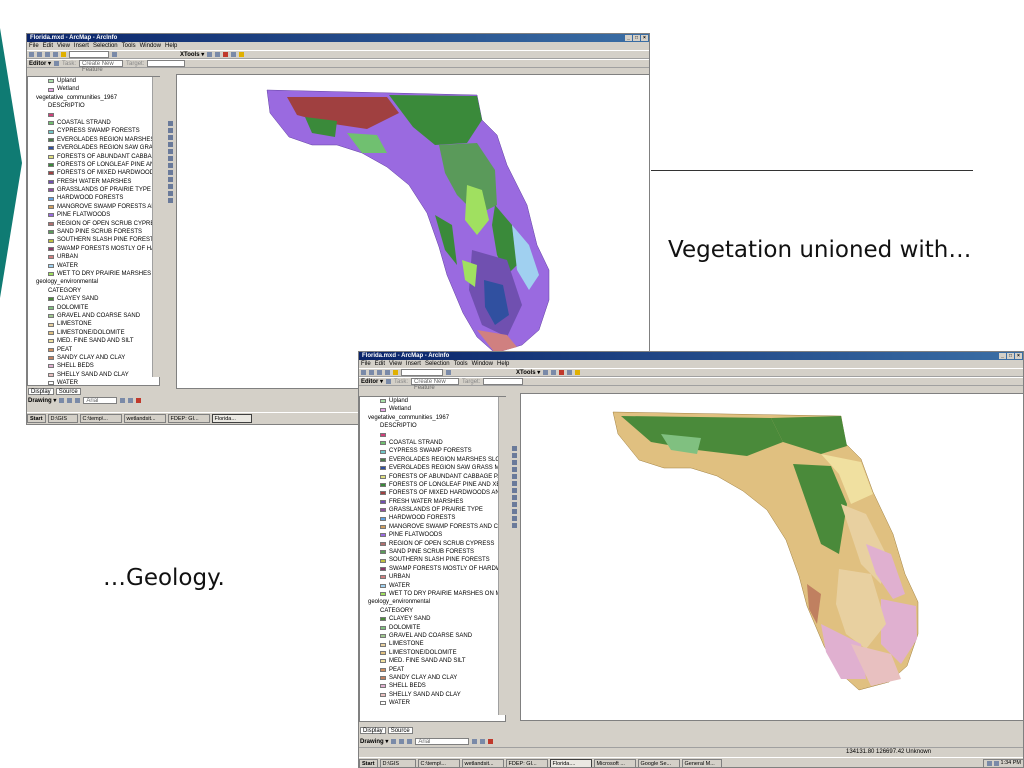  What do you see at coordinates (101, 66) in the screenshot?
I see `task-dropdown: Create New Feature` at bounding box center [101, 66].